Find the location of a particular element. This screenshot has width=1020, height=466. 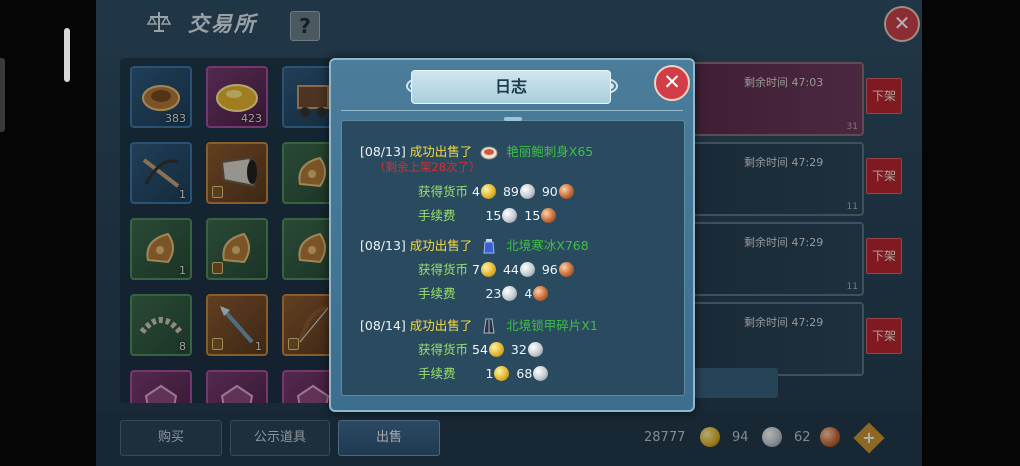

log-entry-1-income: 获得货币 4 89 90 is located at coordinates (497, 190).